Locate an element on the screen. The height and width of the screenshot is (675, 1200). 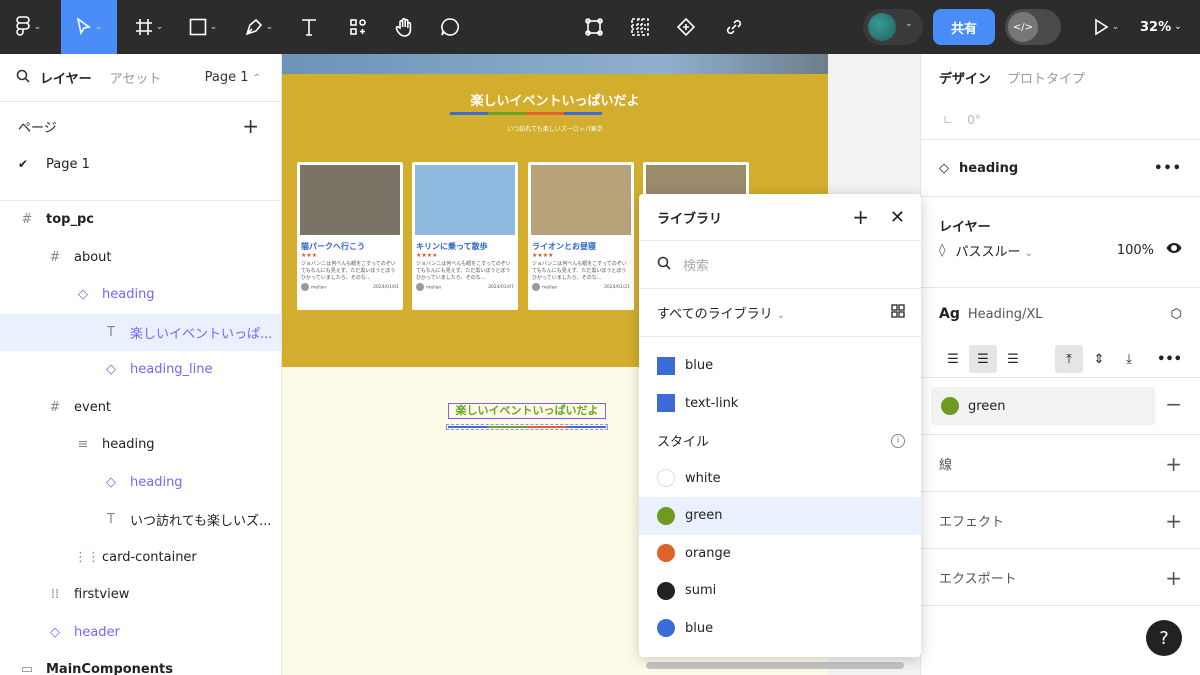
library-style-item: blue is located at coordinates (780, 629).